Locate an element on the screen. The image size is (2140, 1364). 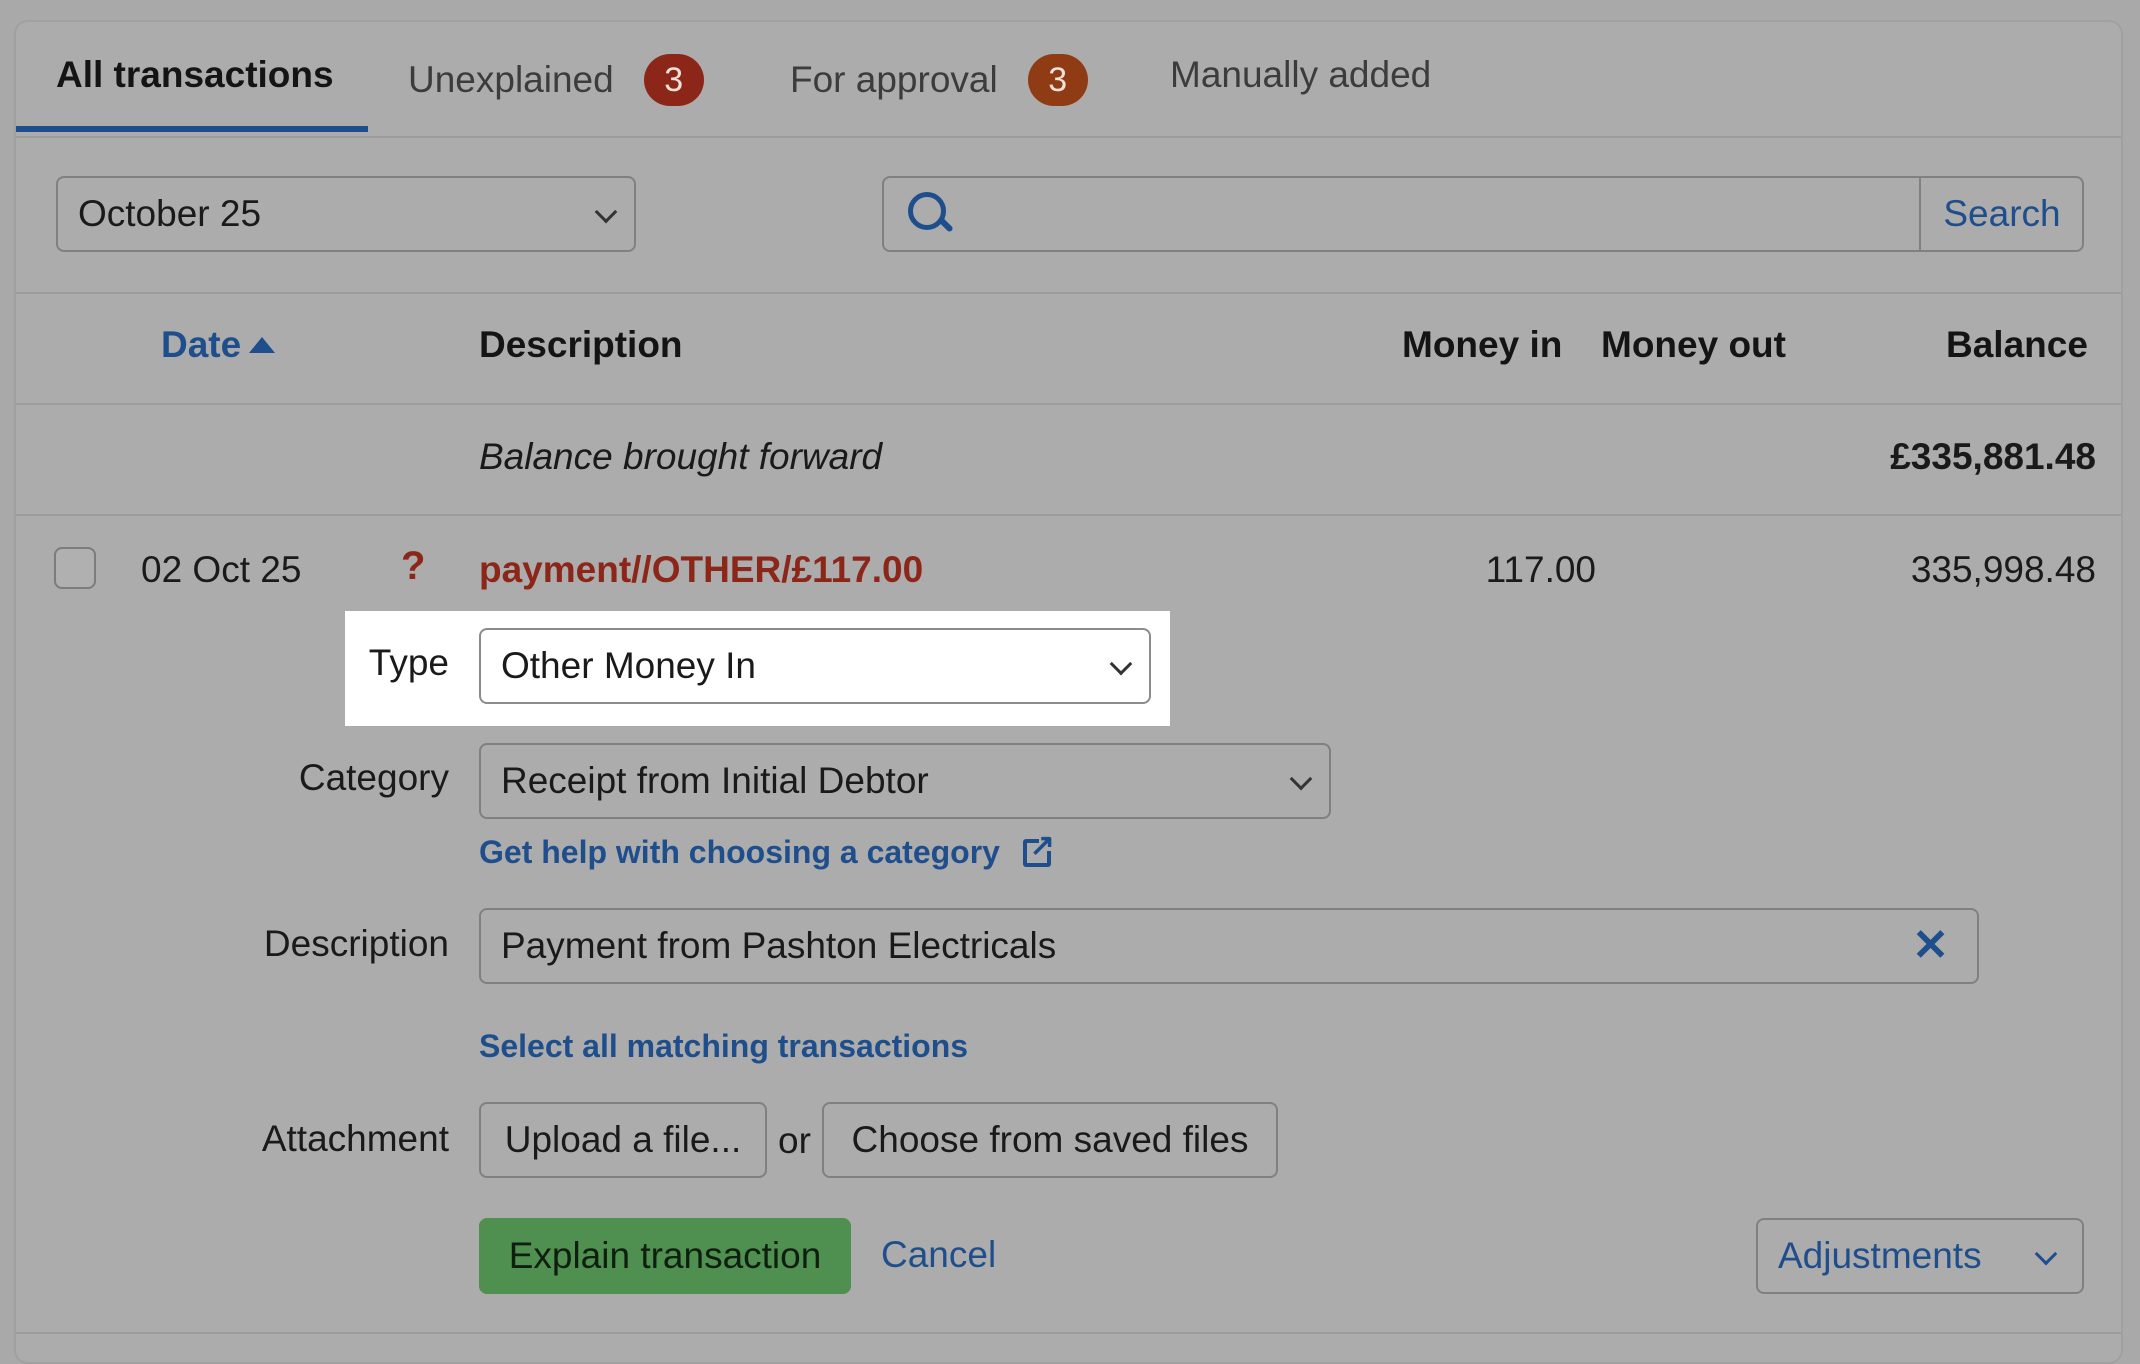
description-value: Payment from Pashton Electricals is located at coordinates (779, 945).